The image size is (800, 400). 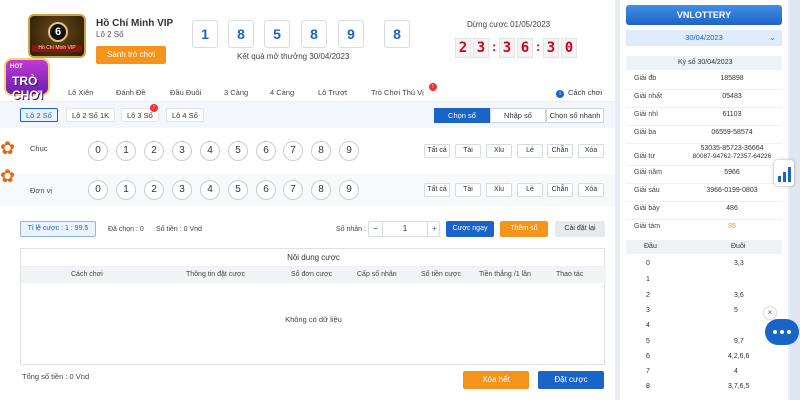 I want to click on column-header: Cấp số nhân, so click(x=377, y=274).